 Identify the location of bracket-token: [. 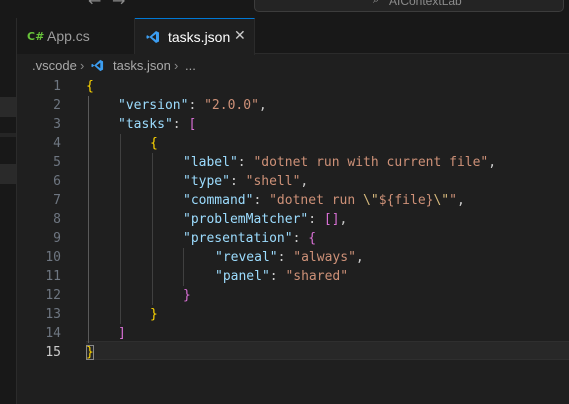
(192, 124).